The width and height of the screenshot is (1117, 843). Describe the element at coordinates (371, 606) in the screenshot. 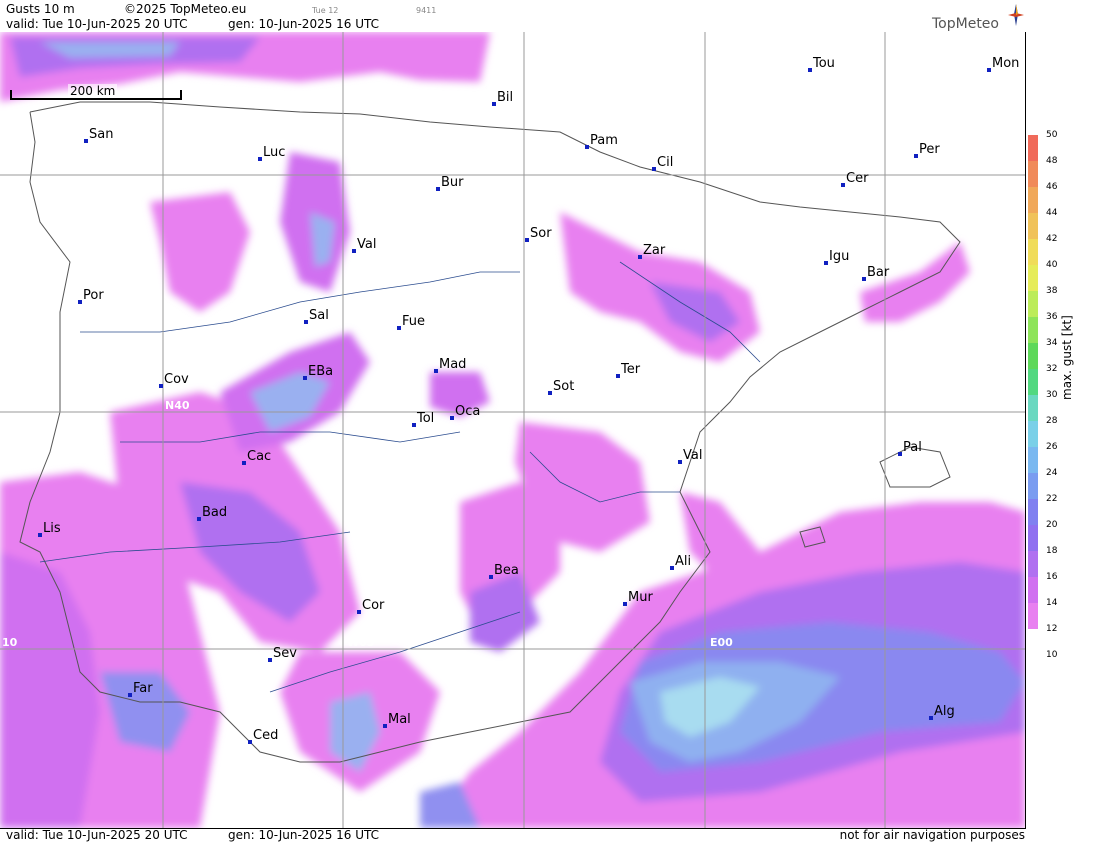

I see `city-marker: Cor` at that location.